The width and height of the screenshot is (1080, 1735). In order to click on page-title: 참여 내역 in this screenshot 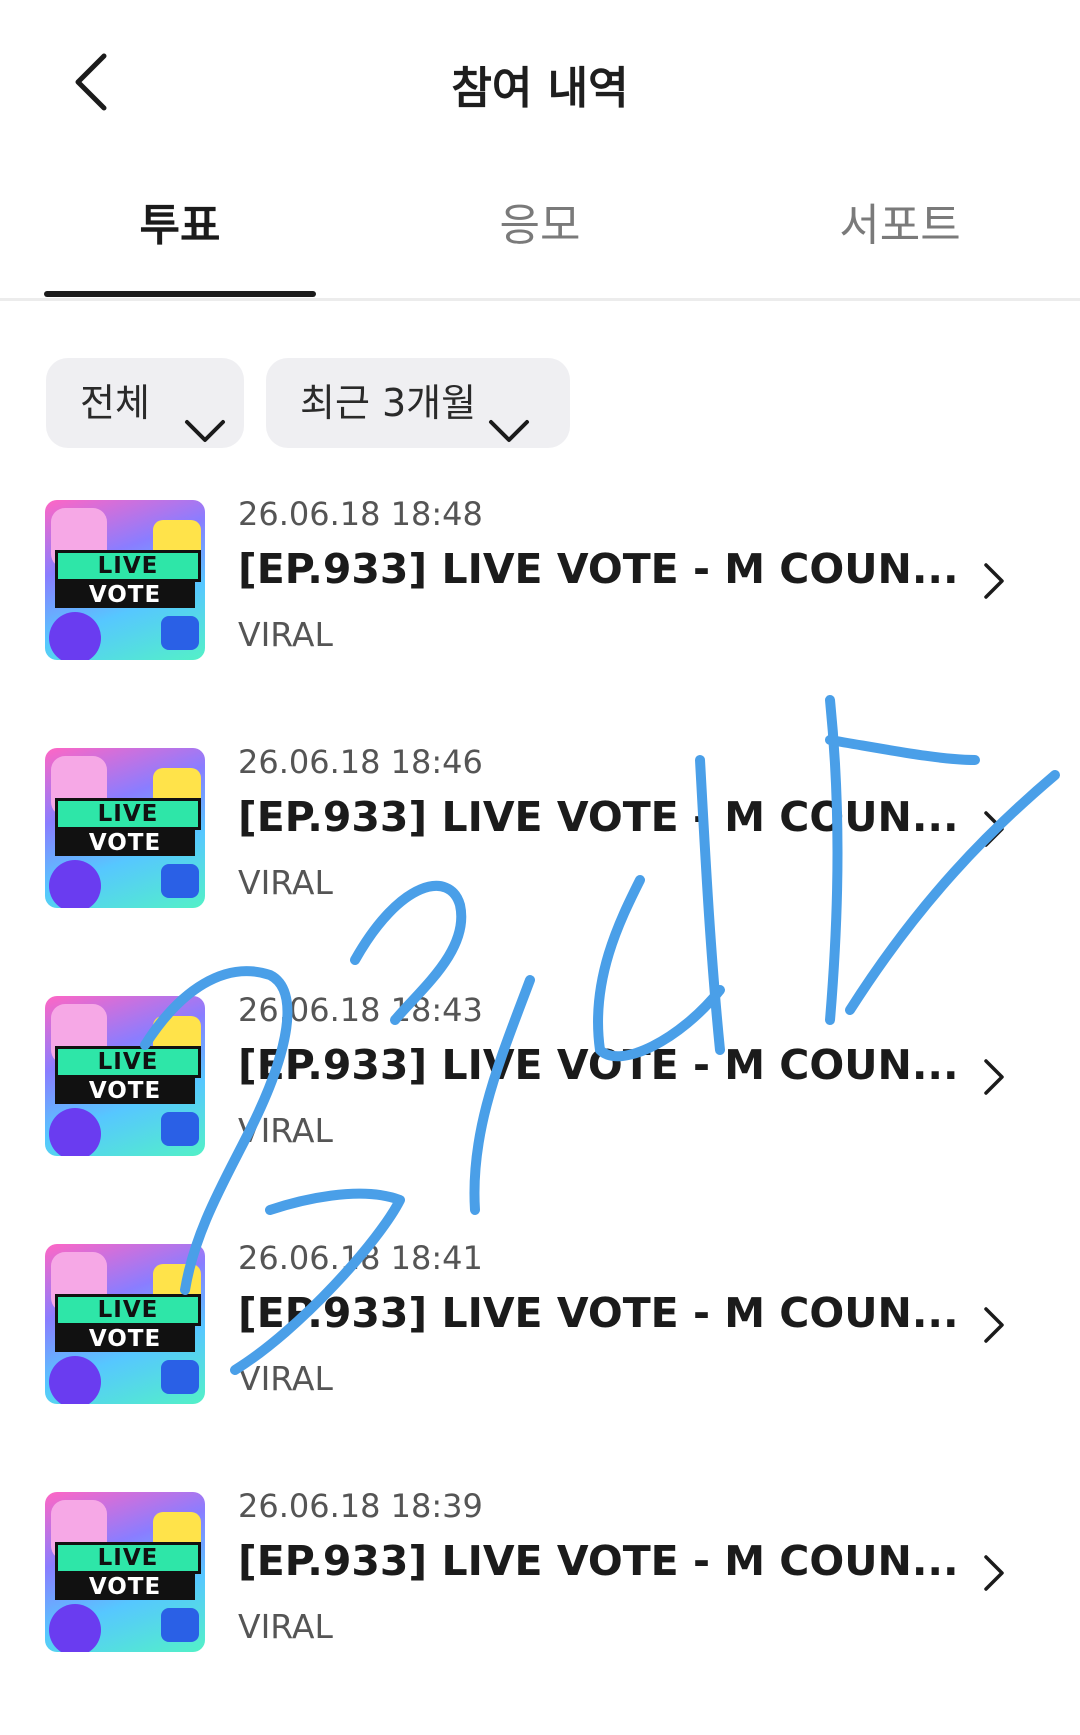, I will do `click(540, 88)`.